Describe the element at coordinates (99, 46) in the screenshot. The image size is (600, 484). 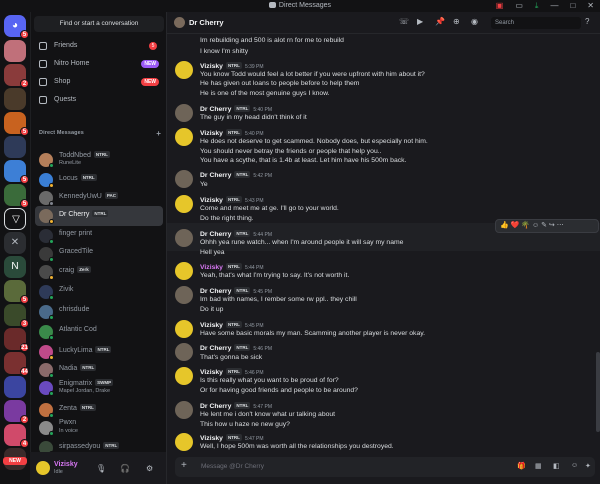
I see `nav-friends: Friends 5` at that location.